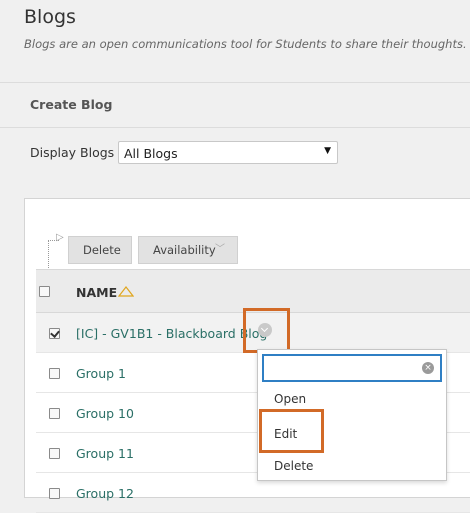 This screenshot has width=470, height=513. What do you see at coordinates (71, 104) in the screenshot?
I see `create-blog-button: Create Blog` at bounding box center [71, 104].